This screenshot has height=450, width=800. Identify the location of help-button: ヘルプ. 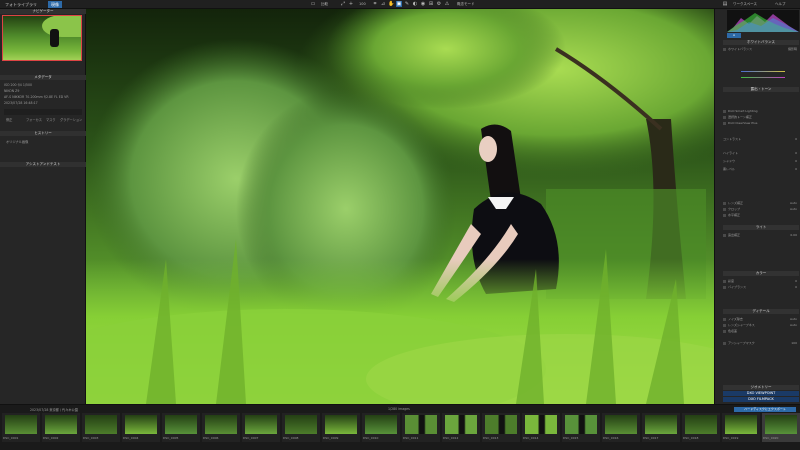
(780, 4).